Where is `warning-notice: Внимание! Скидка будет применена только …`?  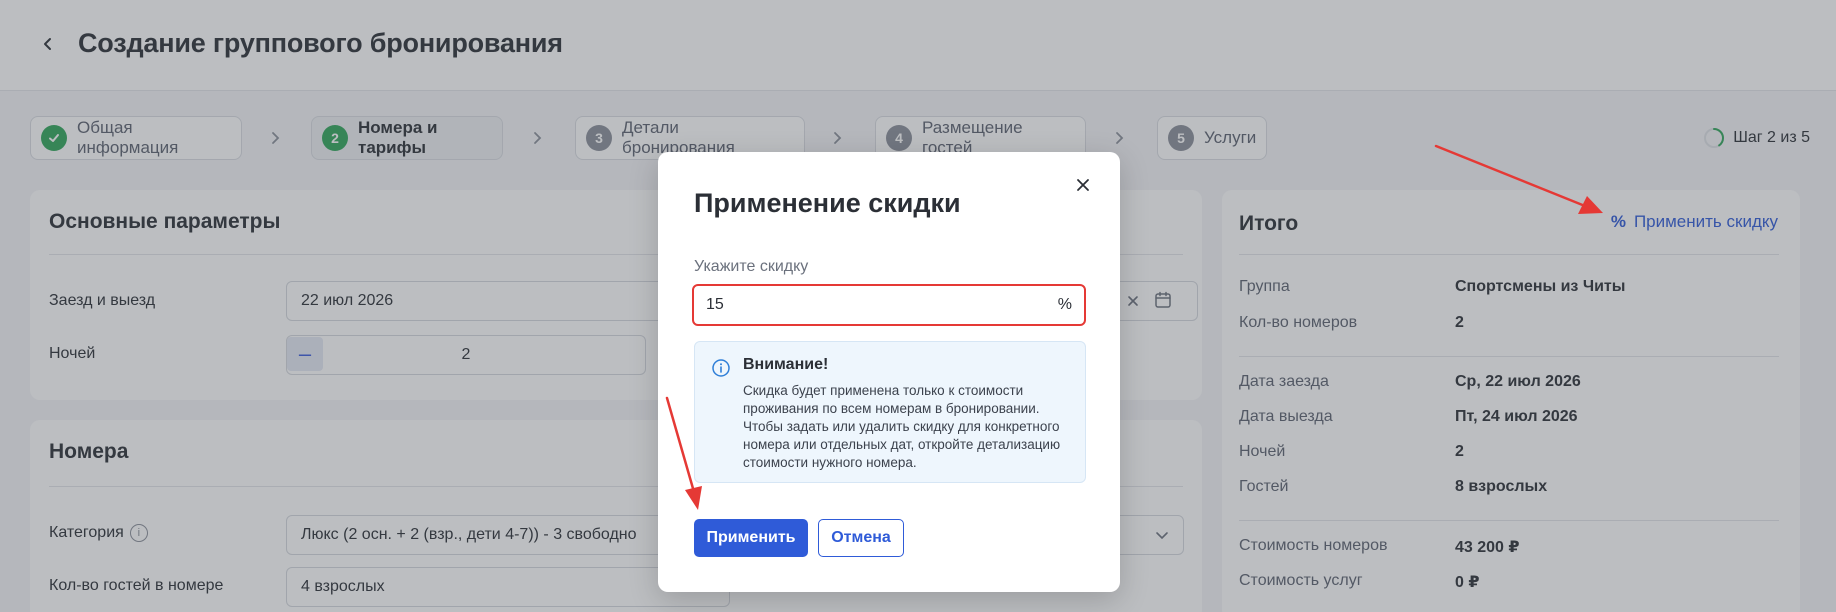
warning-notice: Внимание! Скидка будет применена только … is located at coordinates (890, 412).